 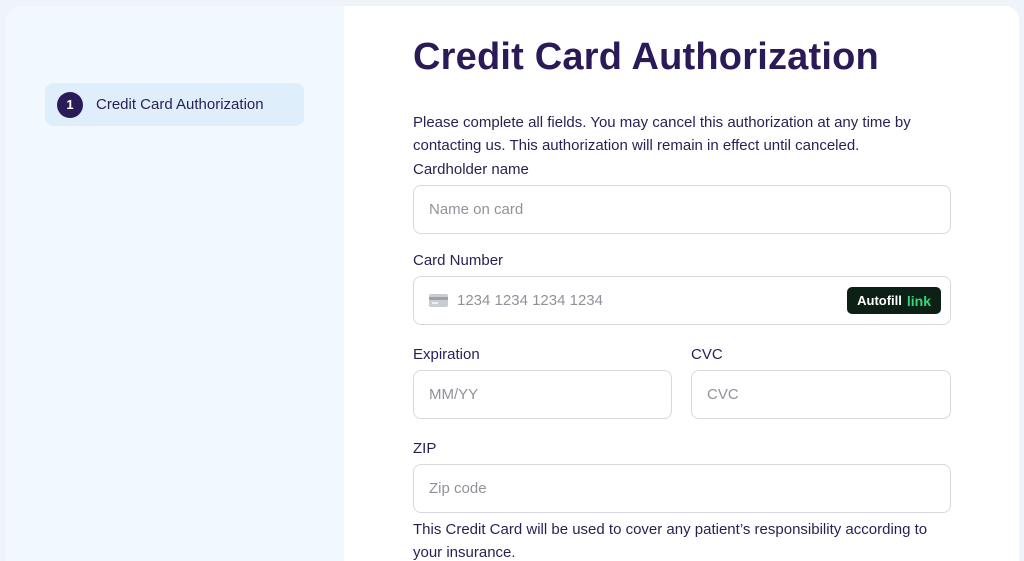 I want to click on autofill-text: Autofill, so click(x=879, y=300).